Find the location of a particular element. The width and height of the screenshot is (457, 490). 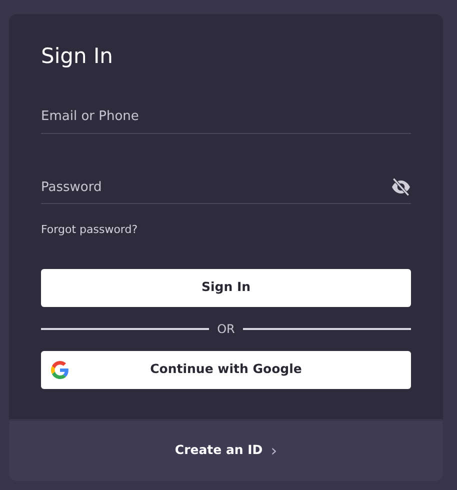

sign-in-button: Sign In is located at coordinates (226, 287).